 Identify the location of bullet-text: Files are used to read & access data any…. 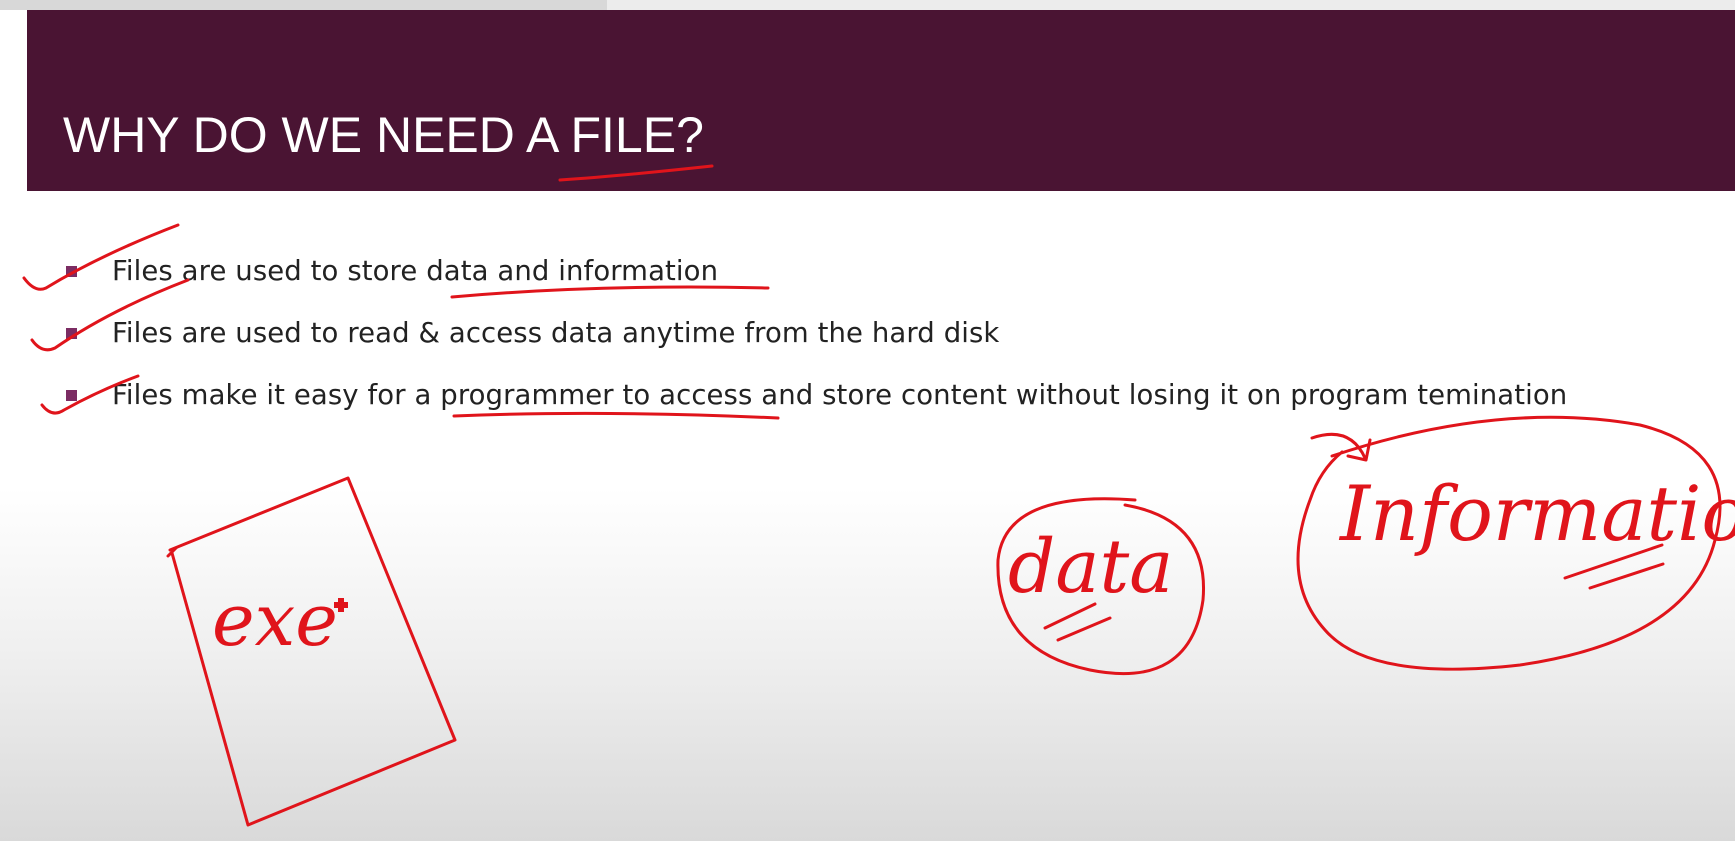
(556, 333).